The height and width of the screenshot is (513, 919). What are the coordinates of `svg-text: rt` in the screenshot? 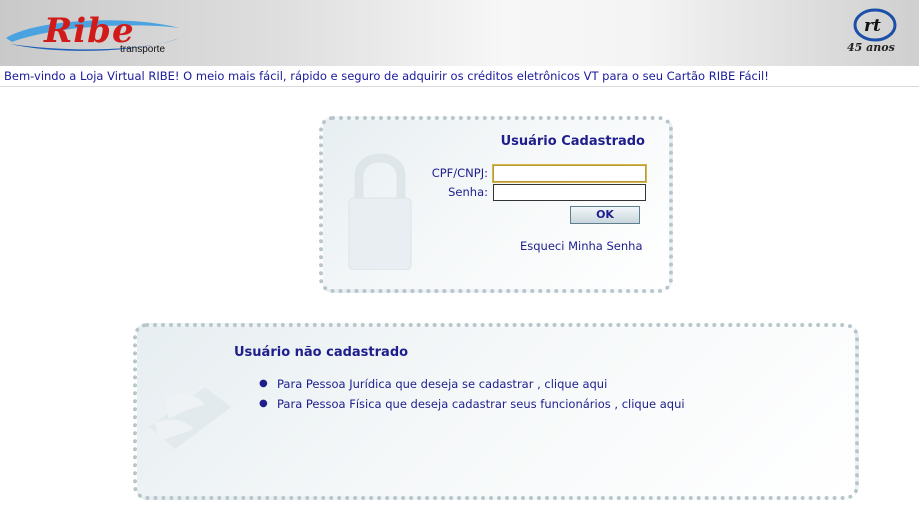 It's located at (872, 26).